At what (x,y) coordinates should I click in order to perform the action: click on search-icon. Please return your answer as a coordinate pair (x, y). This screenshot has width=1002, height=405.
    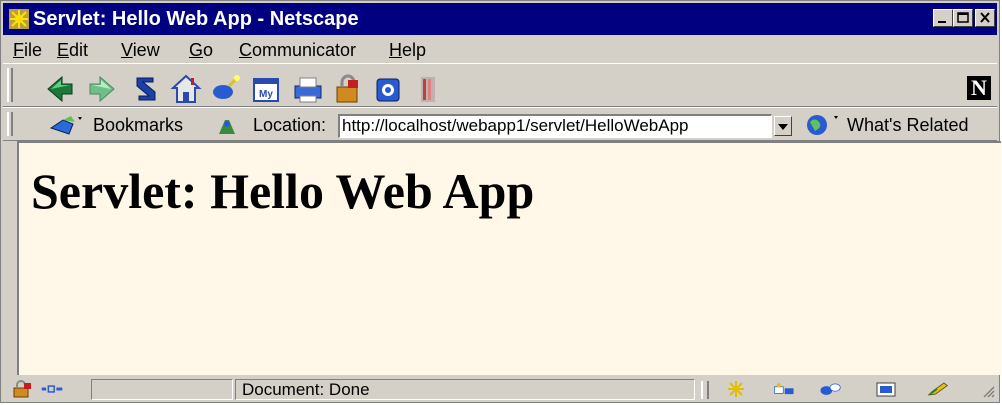
    Looking at the image, I should click on (226, 89).